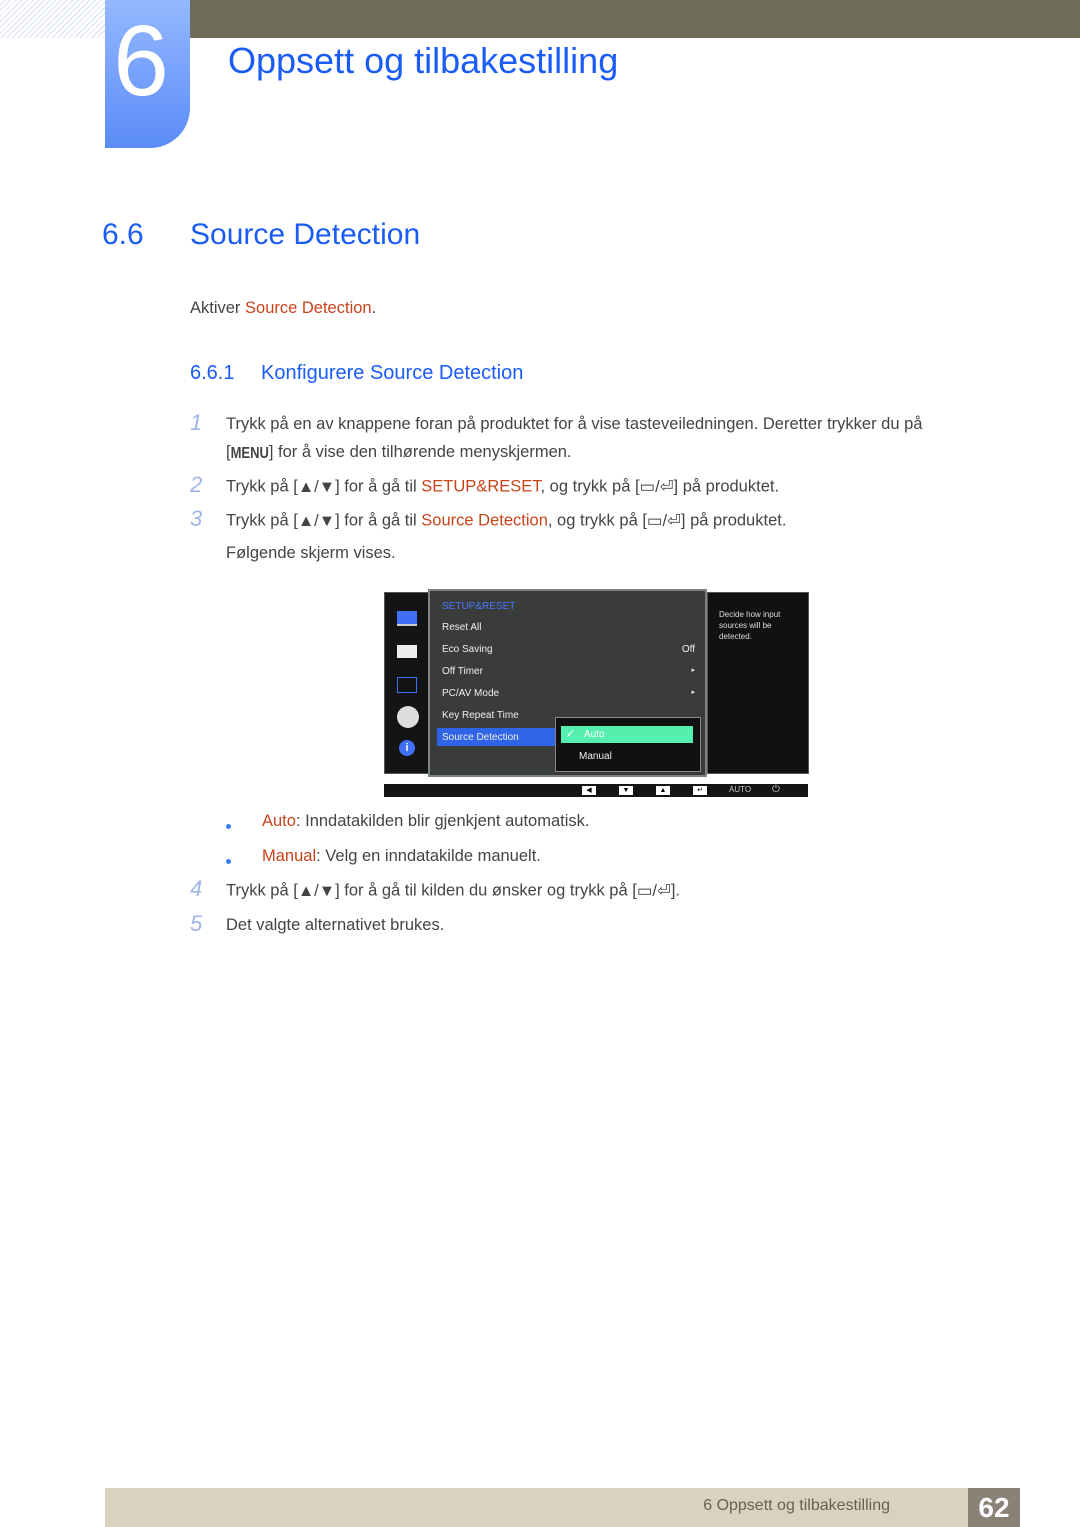 The height and width of the screenshot is (1527, 1080). What do you see at coordinates (462, 671) in the screenshot?
I see `osd-item-off-timer: Off Timer` at bounding box center [462, 671].